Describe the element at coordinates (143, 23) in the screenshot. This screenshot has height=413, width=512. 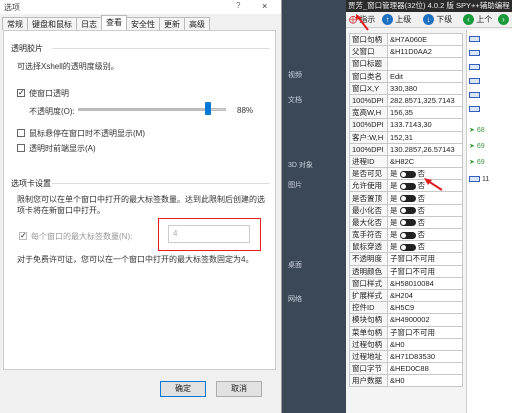
I see `tab-security: 安全性` at that location.